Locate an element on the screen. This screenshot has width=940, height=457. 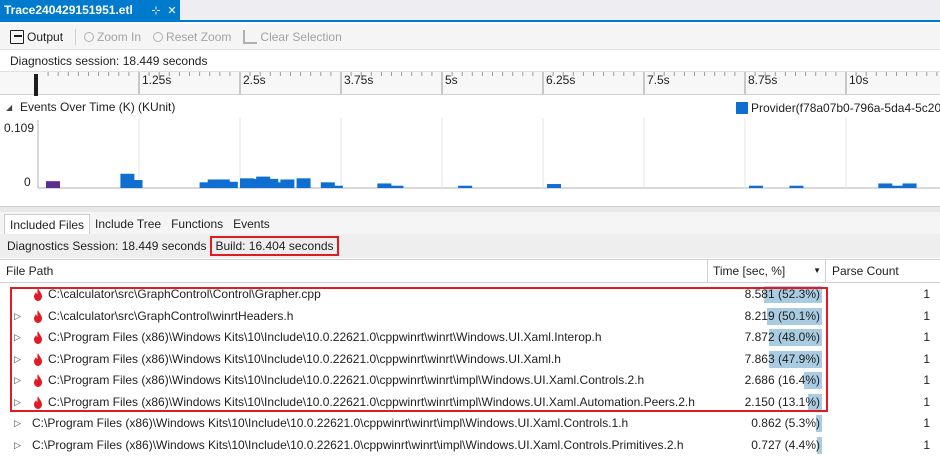
ruler-tick-label: 7.5s is located at coordinates (658, 80).